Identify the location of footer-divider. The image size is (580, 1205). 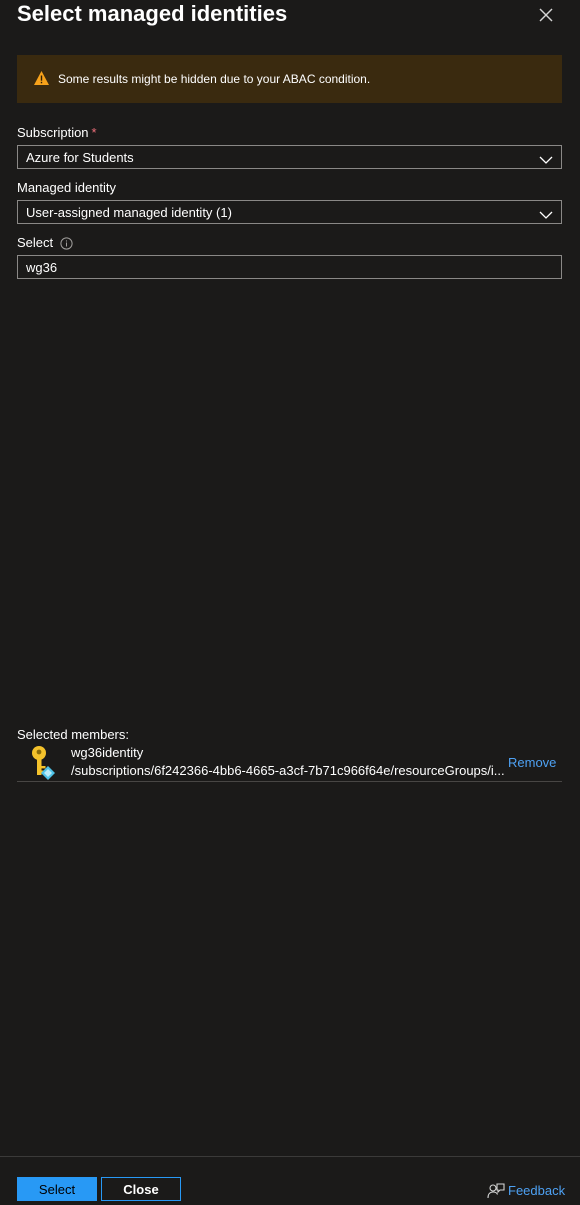
(290, 1156).